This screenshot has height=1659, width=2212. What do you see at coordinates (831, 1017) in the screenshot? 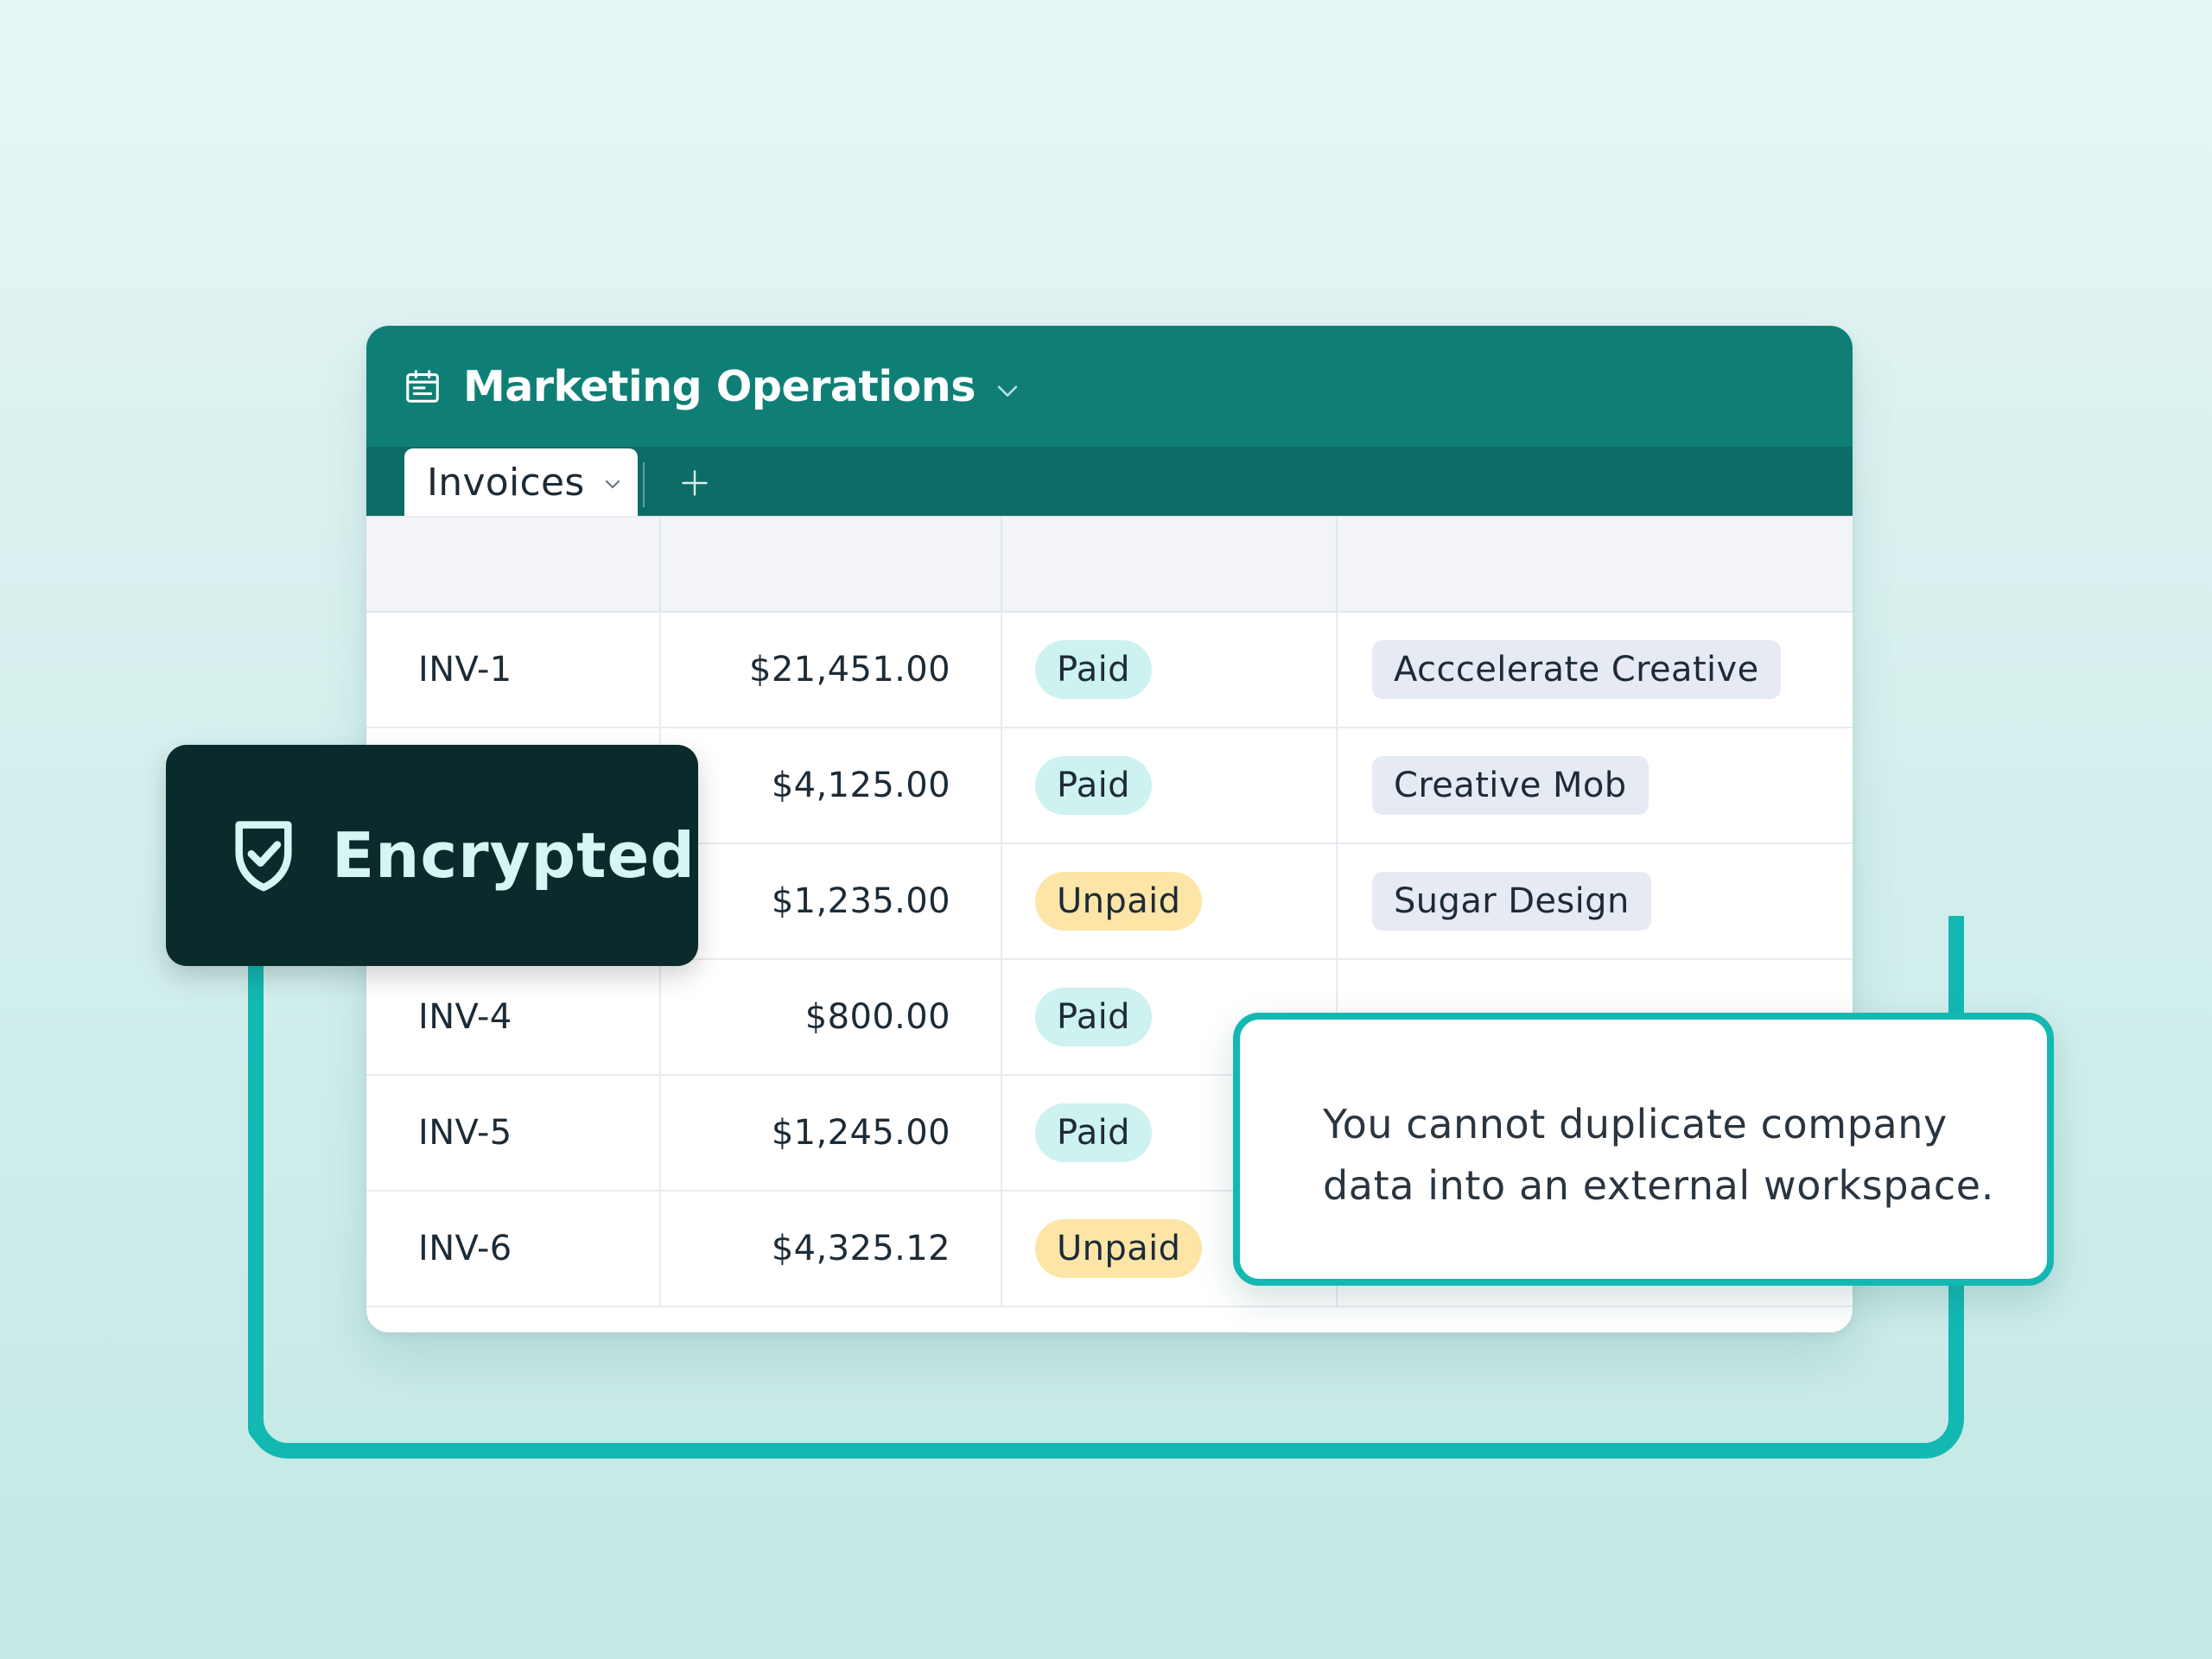
I see `amount-cell: $800.00` at bounding box center [831, 1017].